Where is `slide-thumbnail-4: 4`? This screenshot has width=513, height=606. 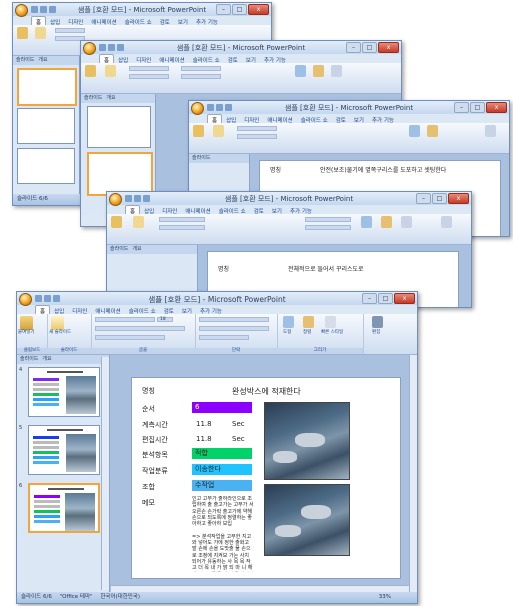
slide-thumbnail-4: 4 is located at coordinates (62, 393).